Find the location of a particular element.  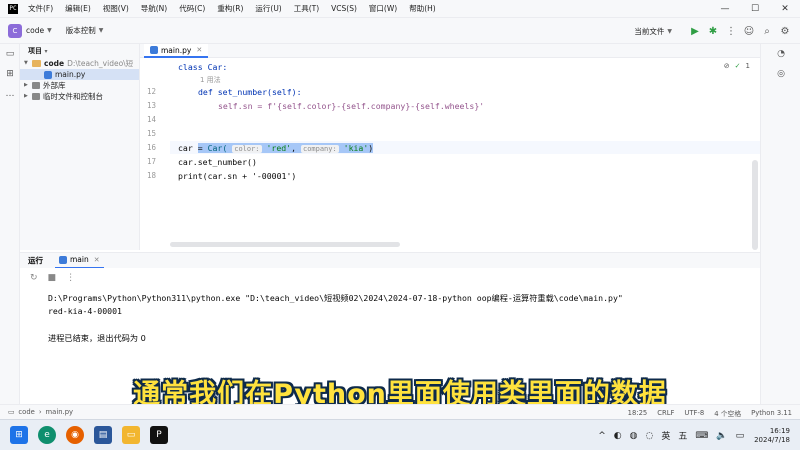

user-icon: ☺ is located at coordinates (749, 31).